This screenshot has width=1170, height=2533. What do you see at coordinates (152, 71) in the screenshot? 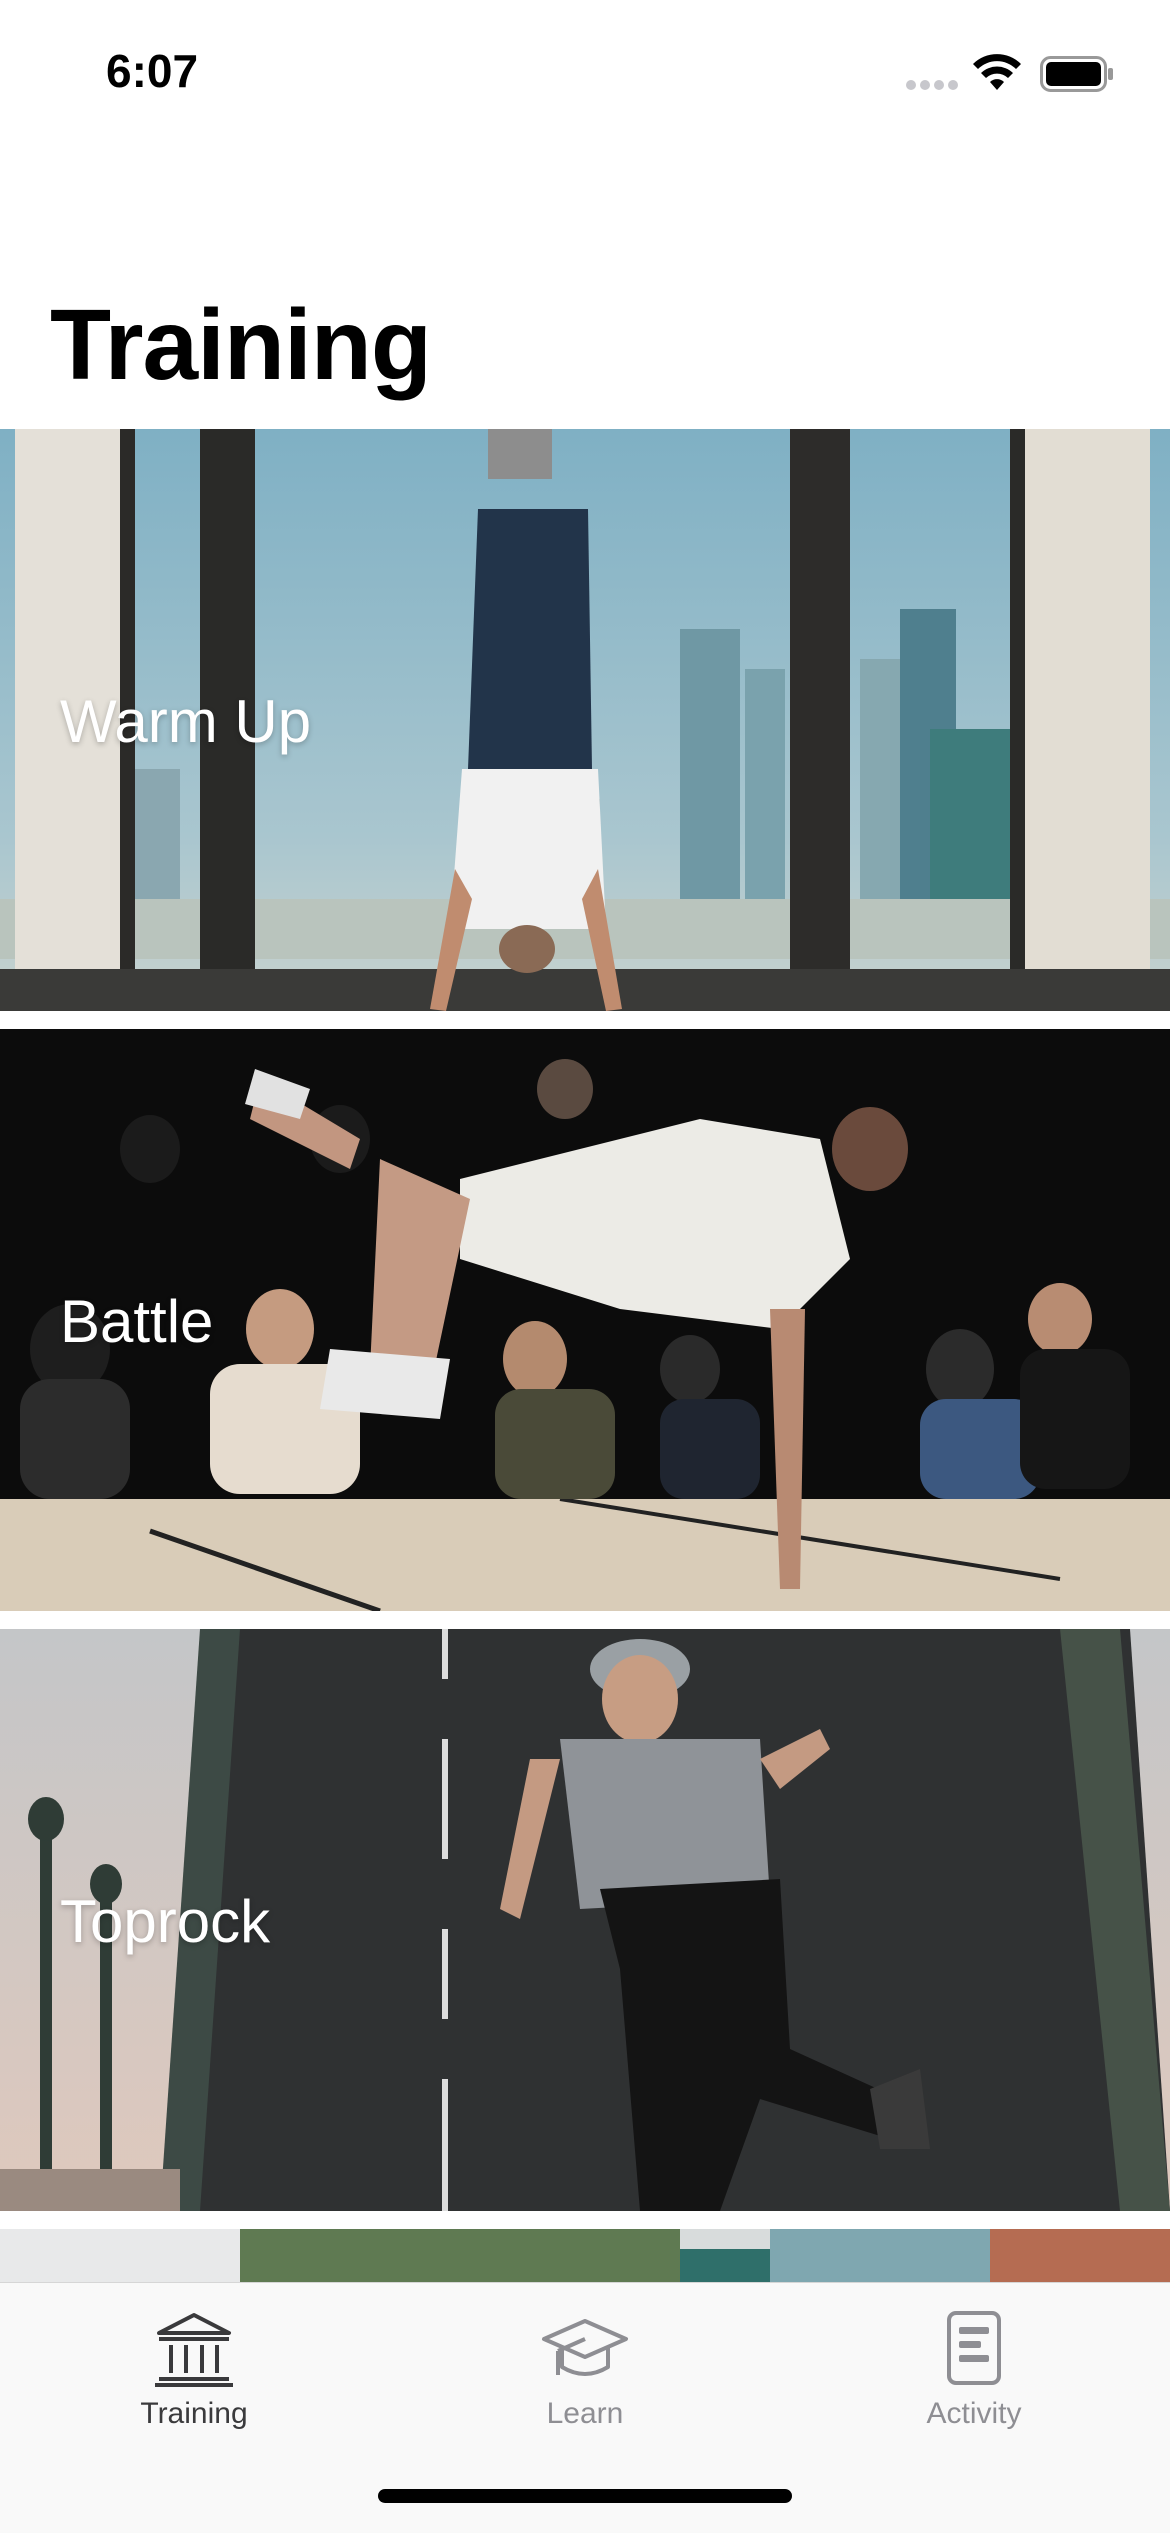
I see `status-time: 6:07` at bounding box center [152, 71].